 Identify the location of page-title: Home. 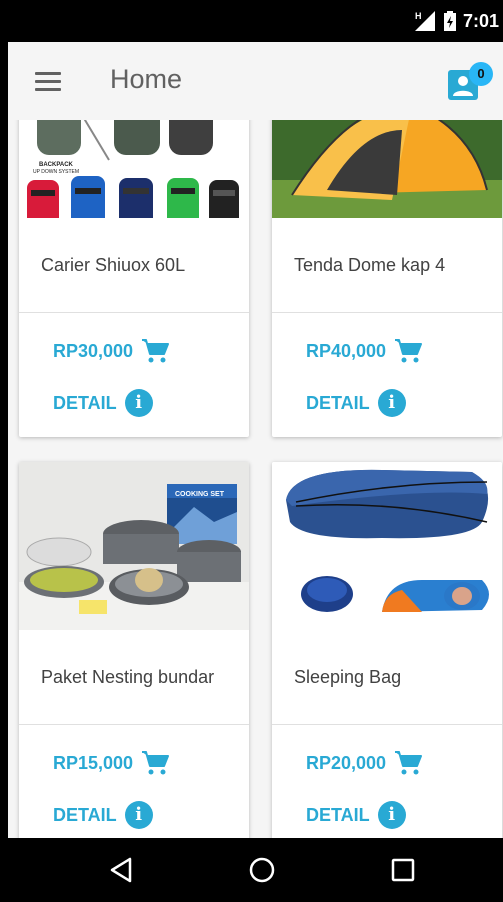
(146, 79).